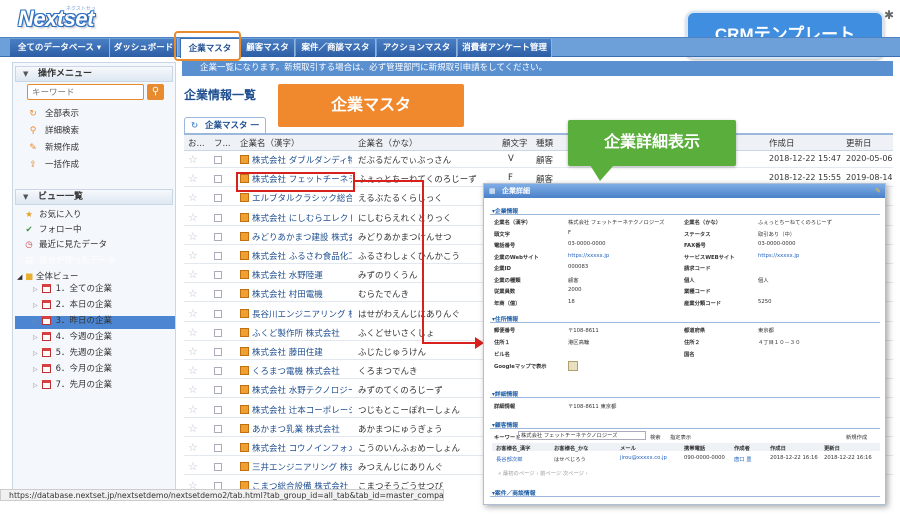 This screenshot has height=517, width=900. Describe the element at coordinates (509, 459) in the screenshot. I see `customer-cell: 長谷部次郎` at that location.